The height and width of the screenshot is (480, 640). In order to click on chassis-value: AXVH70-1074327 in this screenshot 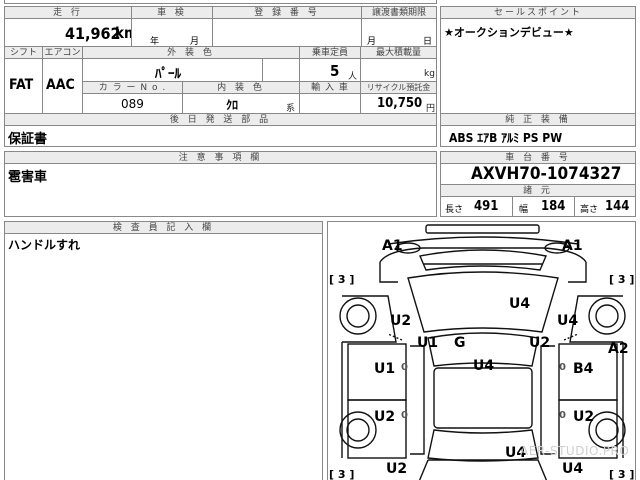, I will do `click(546, 174)`.